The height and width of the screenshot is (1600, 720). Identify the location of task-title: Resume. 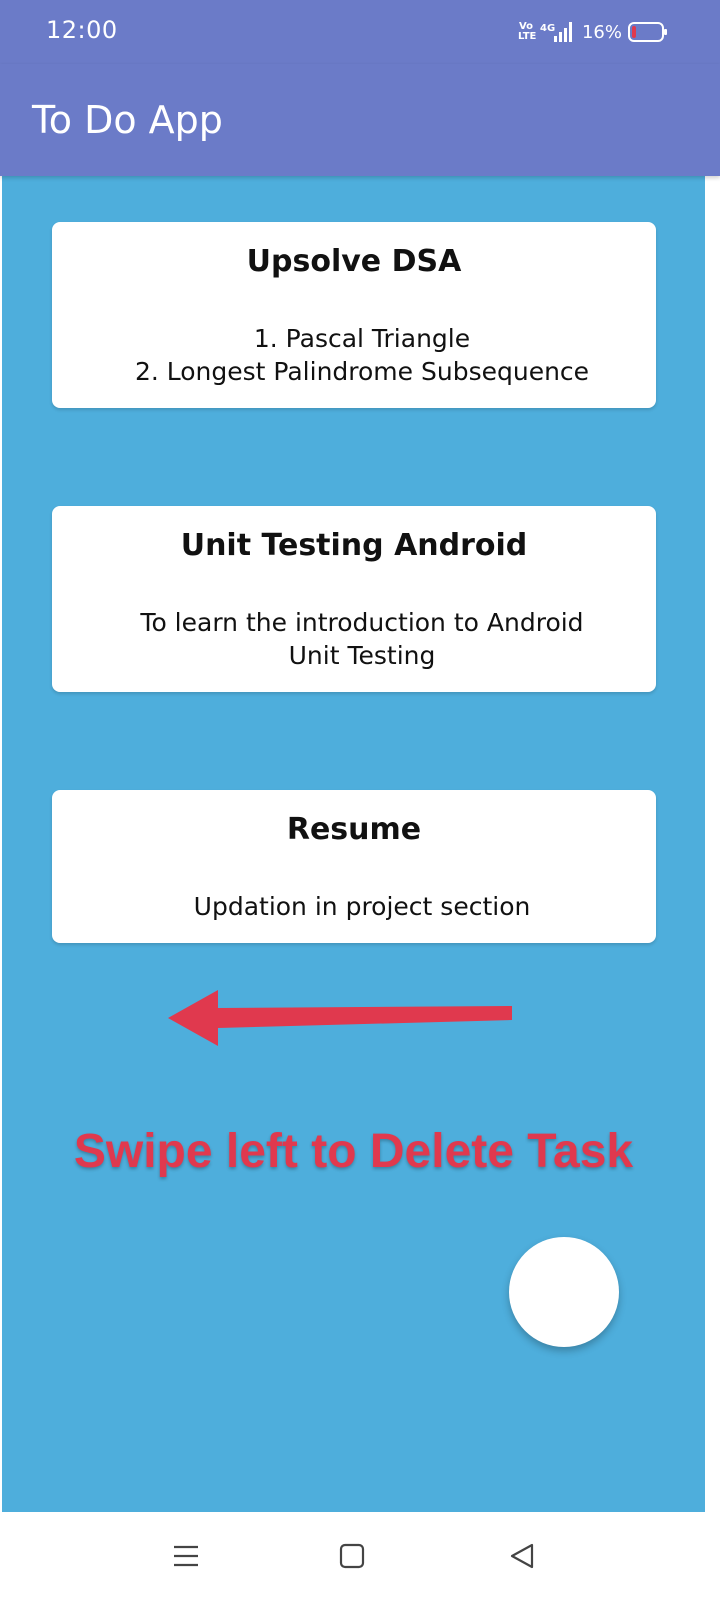
(354, 829).